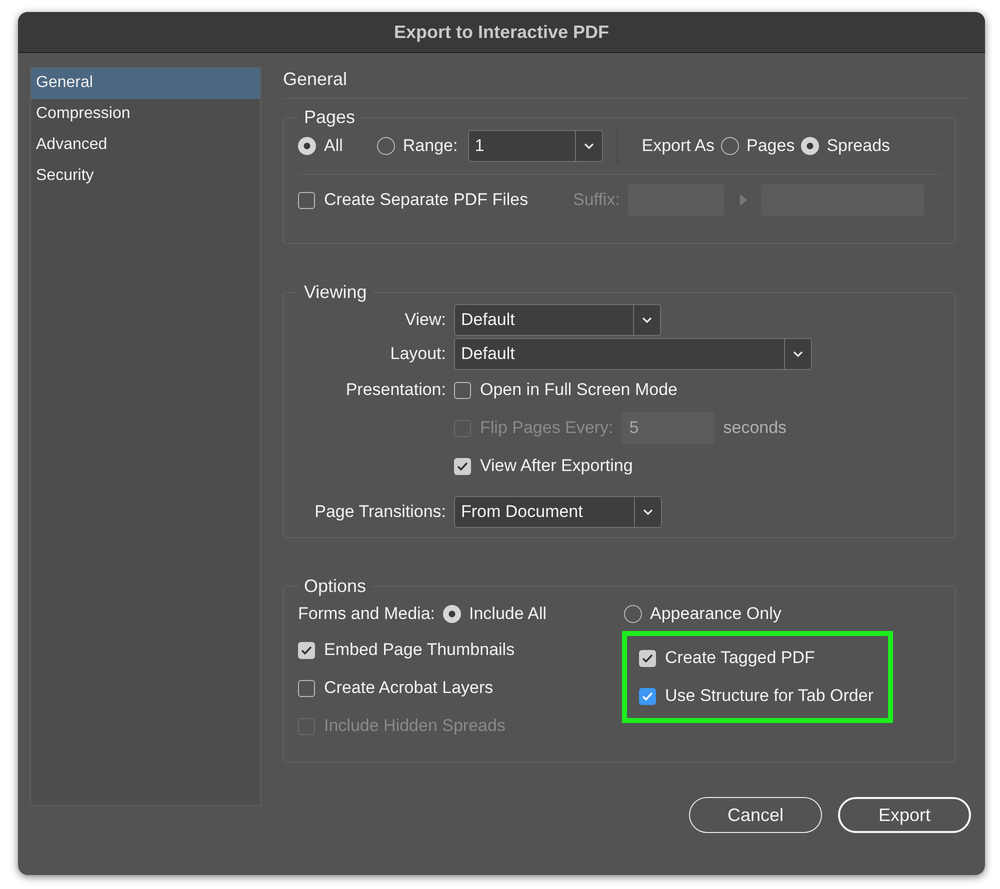  I want to click on group-title: Viewing, so click(335, 292).